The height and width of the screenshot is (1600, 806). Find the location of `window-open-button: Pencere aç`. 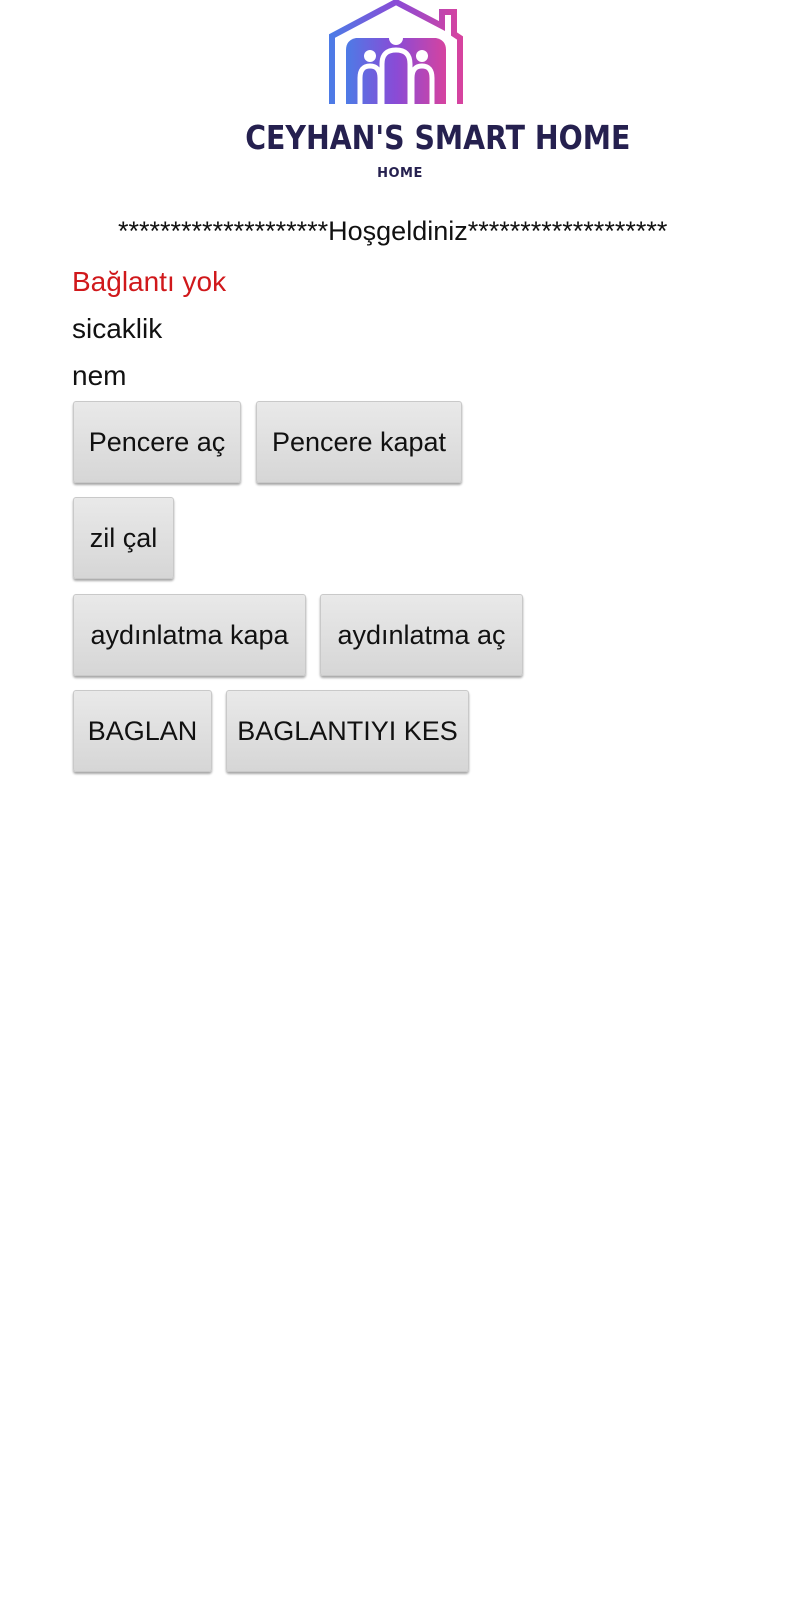

window-open-button: Pencere aç is located at coordinates (157, 442).